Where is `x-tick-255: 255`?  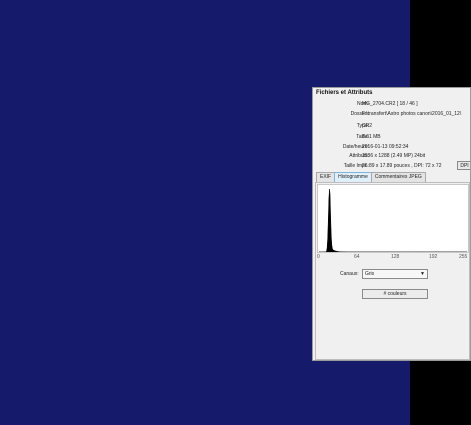 x-tick-255: 255 is located at coordinates (463, 257).